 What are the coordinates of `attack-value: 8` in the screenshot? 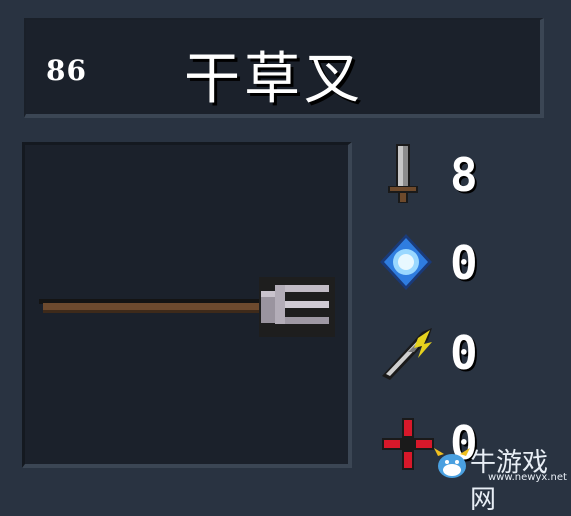 It's located at (464, 175).